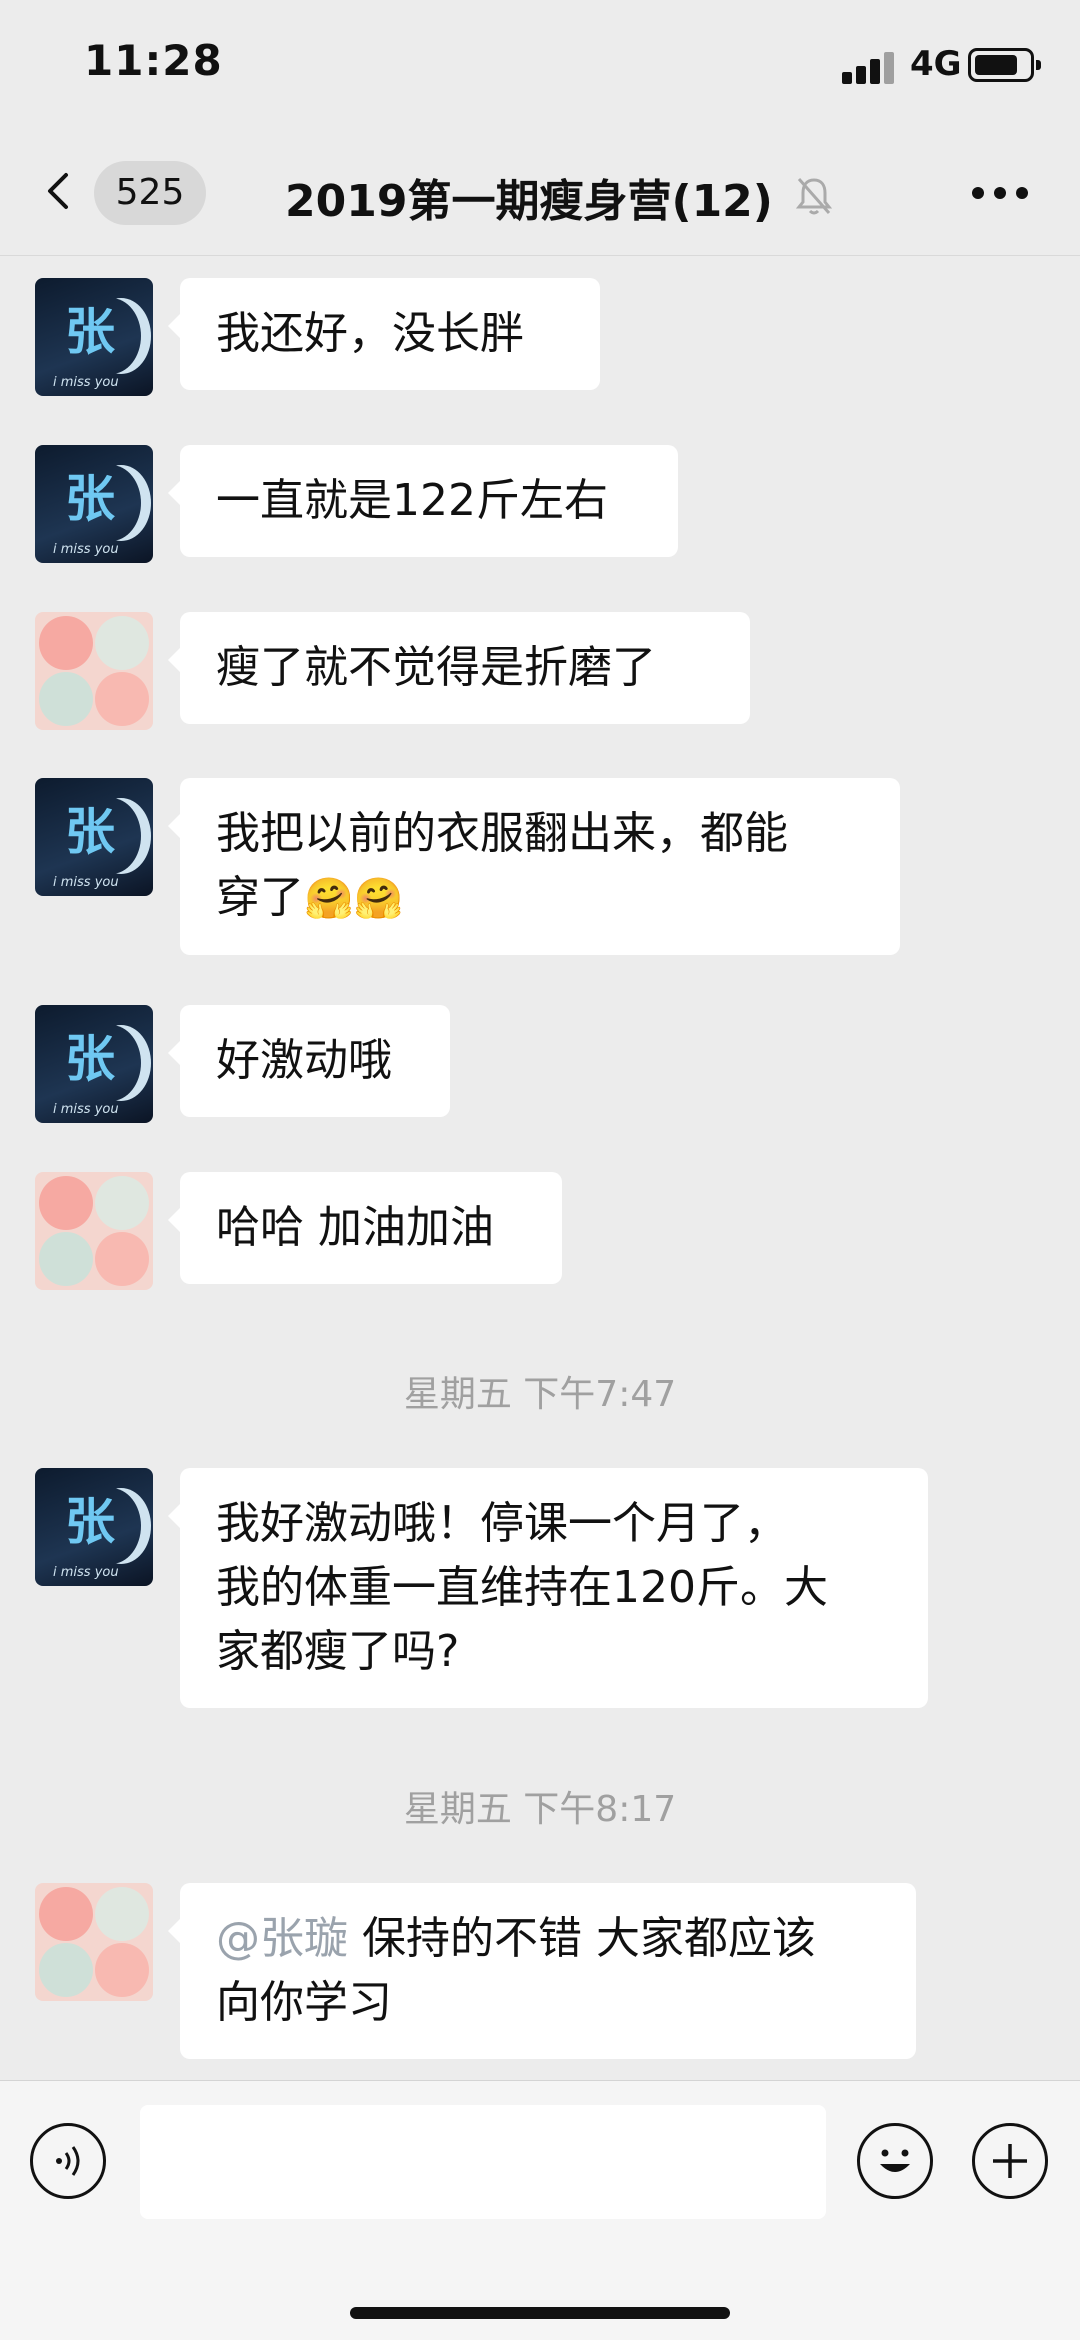 This screenshot has height=2340, width=1080. I want to click on battery-icon, so click(1004, 65).